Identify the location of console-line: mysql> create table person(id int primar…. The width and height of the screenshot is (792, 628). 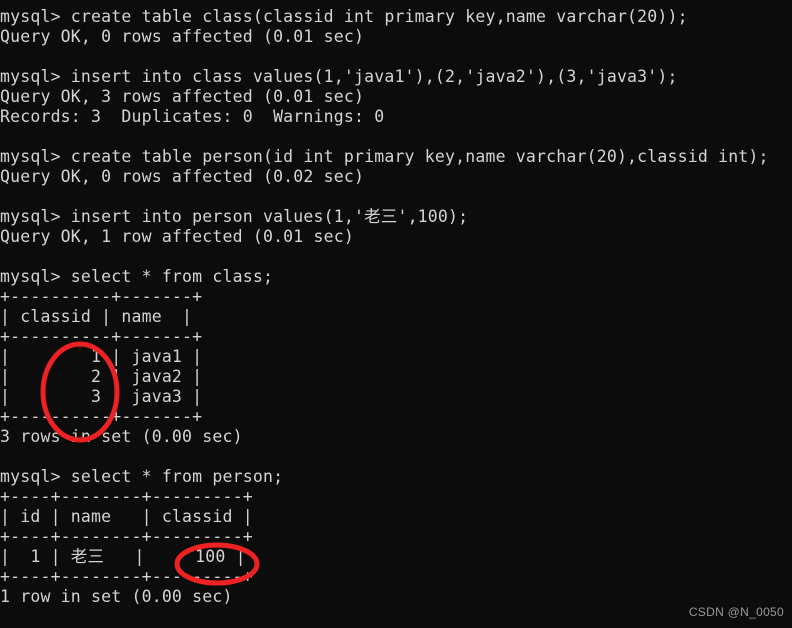
(384, 156).